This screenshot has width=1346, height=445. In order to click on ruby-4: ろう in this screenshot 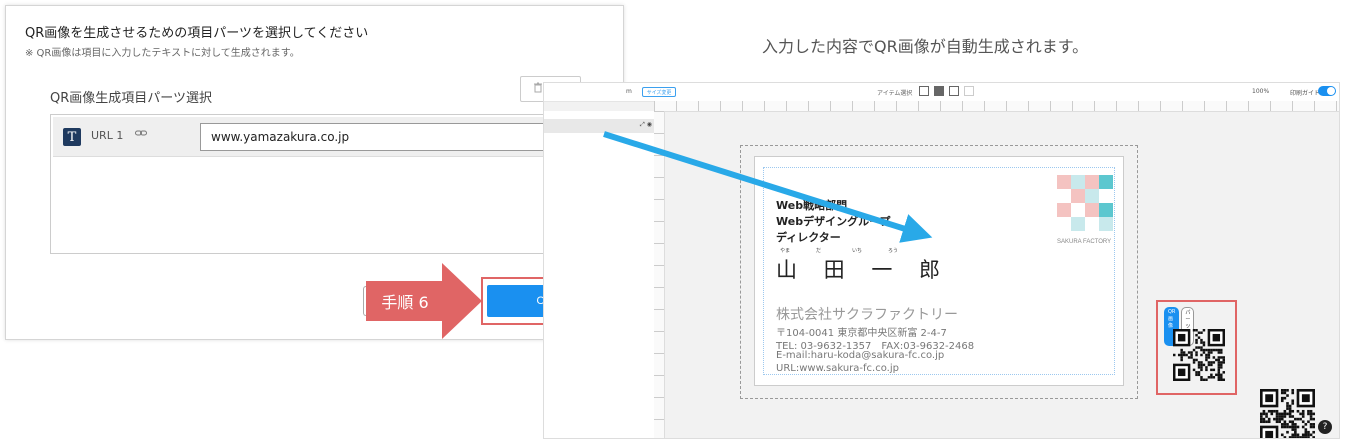, I will do `click(893, 251)`.